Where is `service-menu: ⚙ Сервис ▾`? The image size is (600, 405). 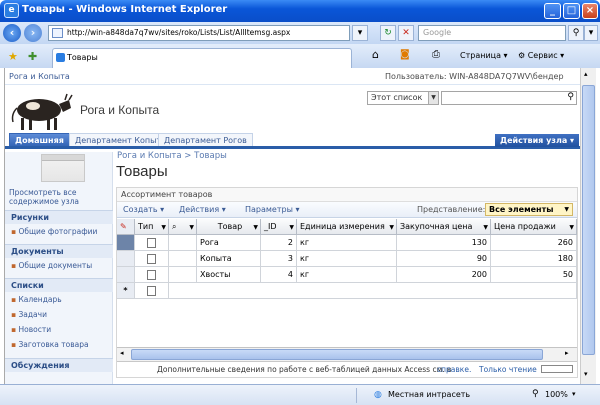 service-menu: ⚙ Сервис ▾ is located at coordinates (541, 55).